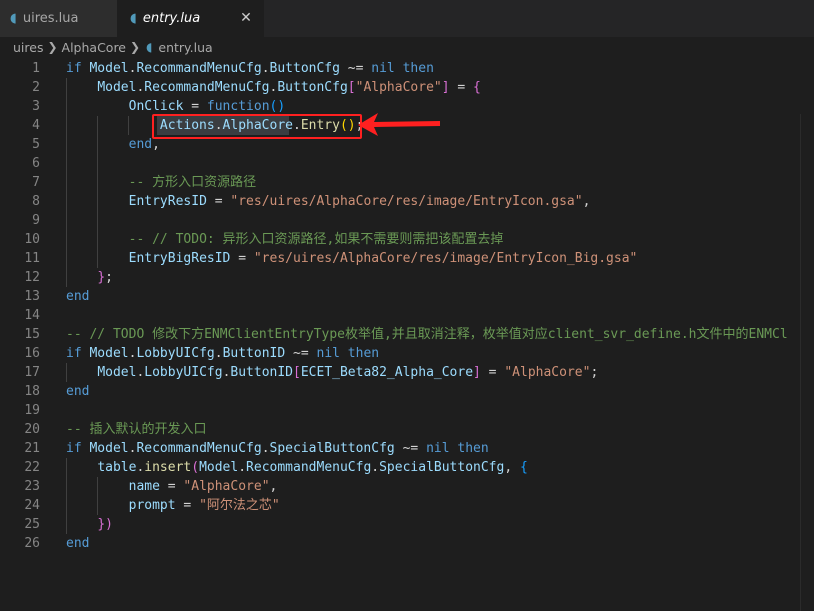  Describe the element at coordinates (32, 448) in the screenshot. I see `line-number: 21` at that location.